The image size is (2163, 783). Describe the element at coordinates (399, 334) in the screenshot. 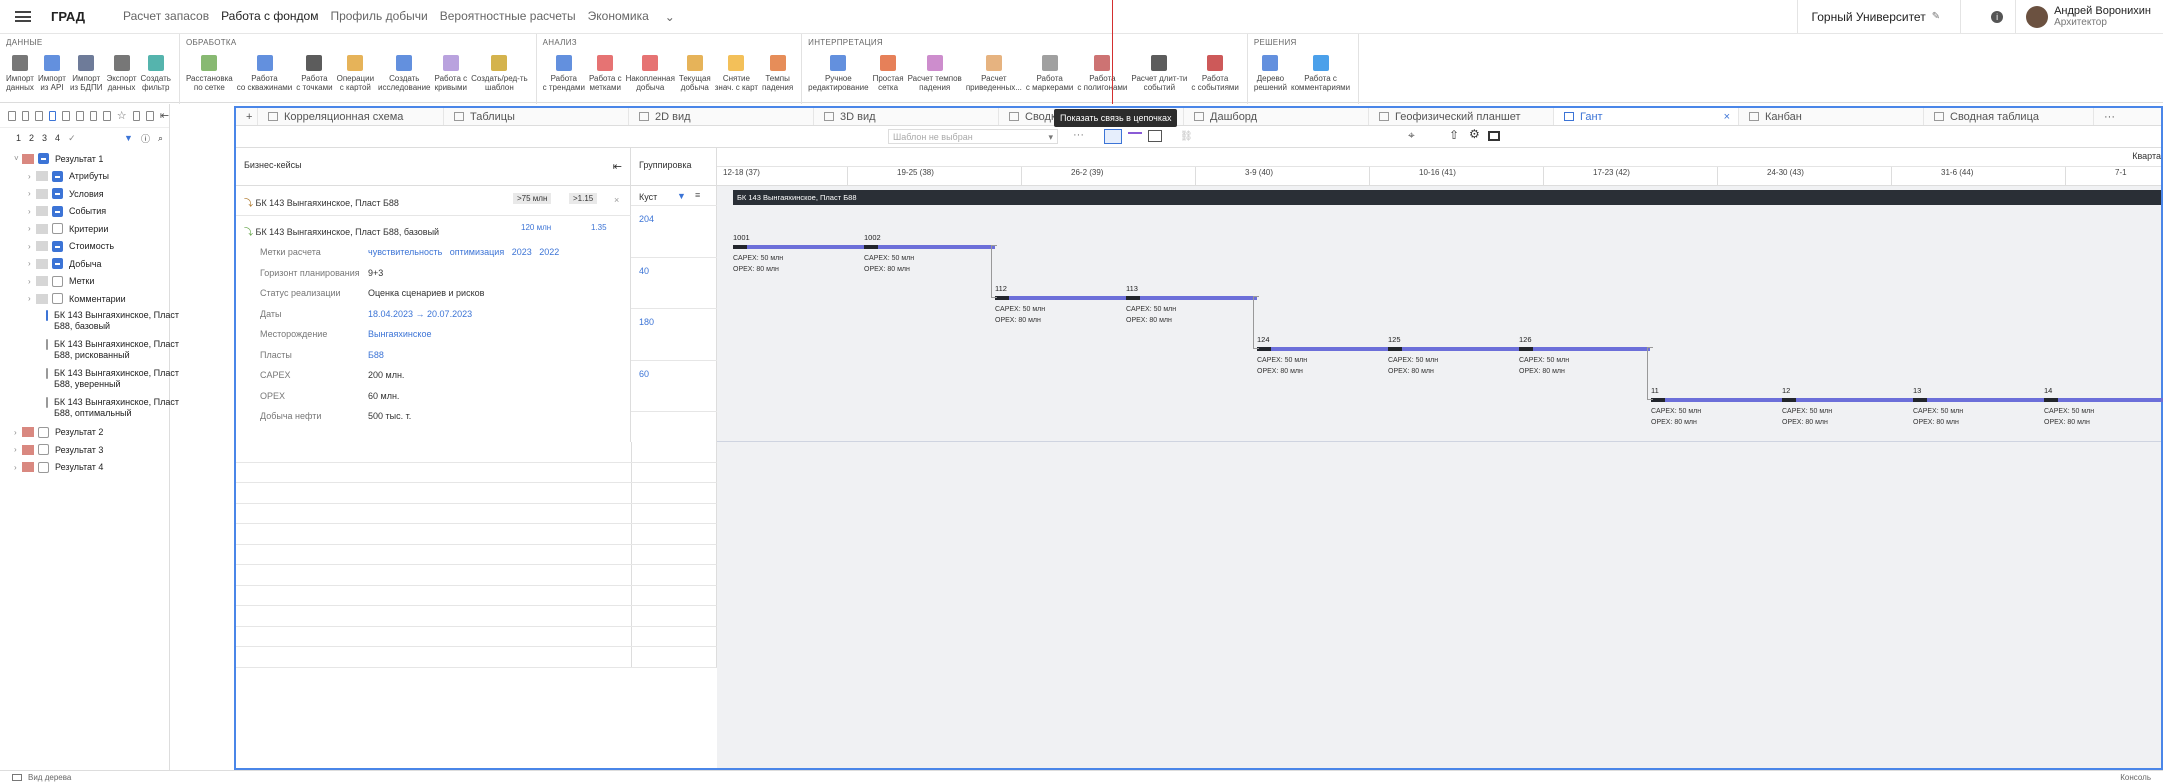

I see `detail-value: Вынгаяхинское` at that location.